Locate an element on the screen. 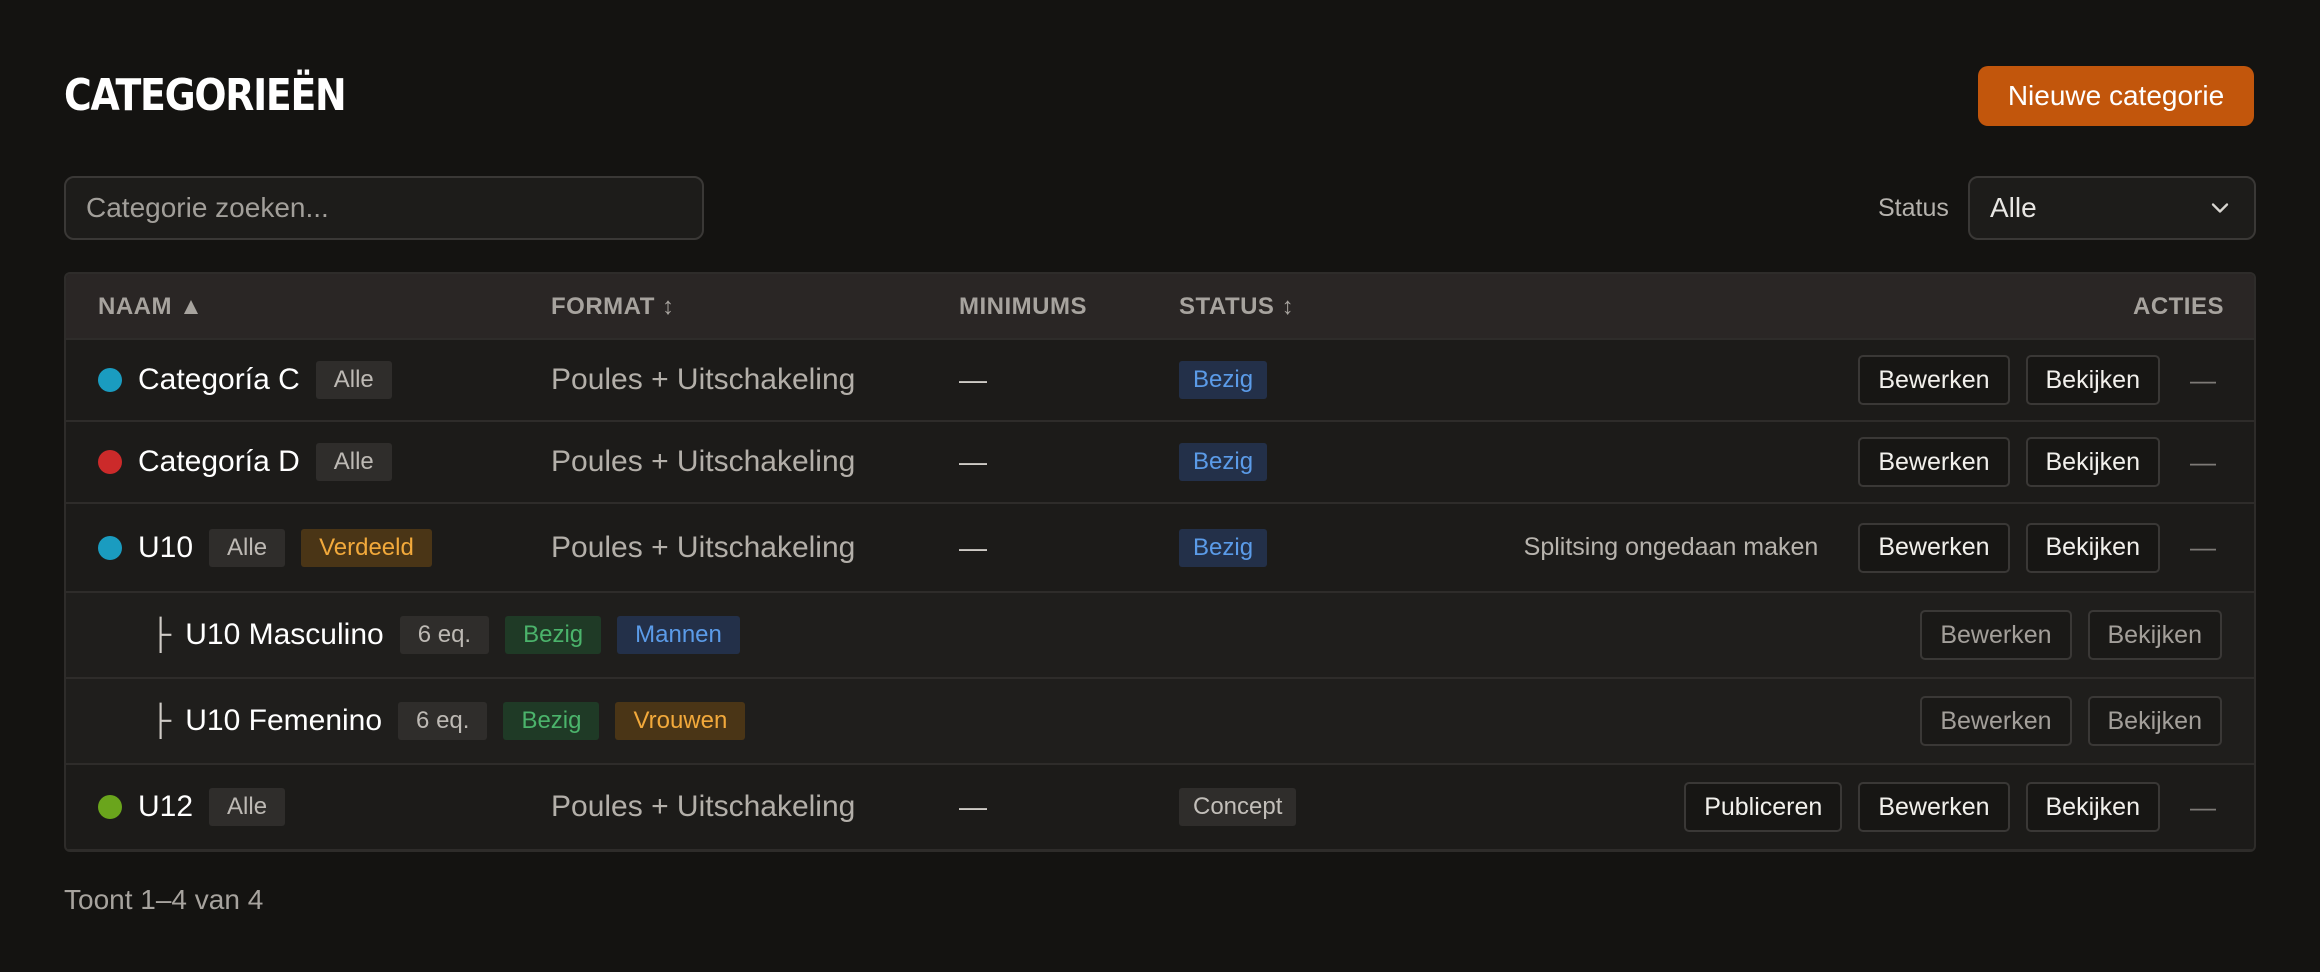 This screenshot has width=2320, height=972. table-header: NAAM ▲ FORMAT ↕ MINIMUMS STATUS ↕ ACTIES is located at coordinates (1160, 307).